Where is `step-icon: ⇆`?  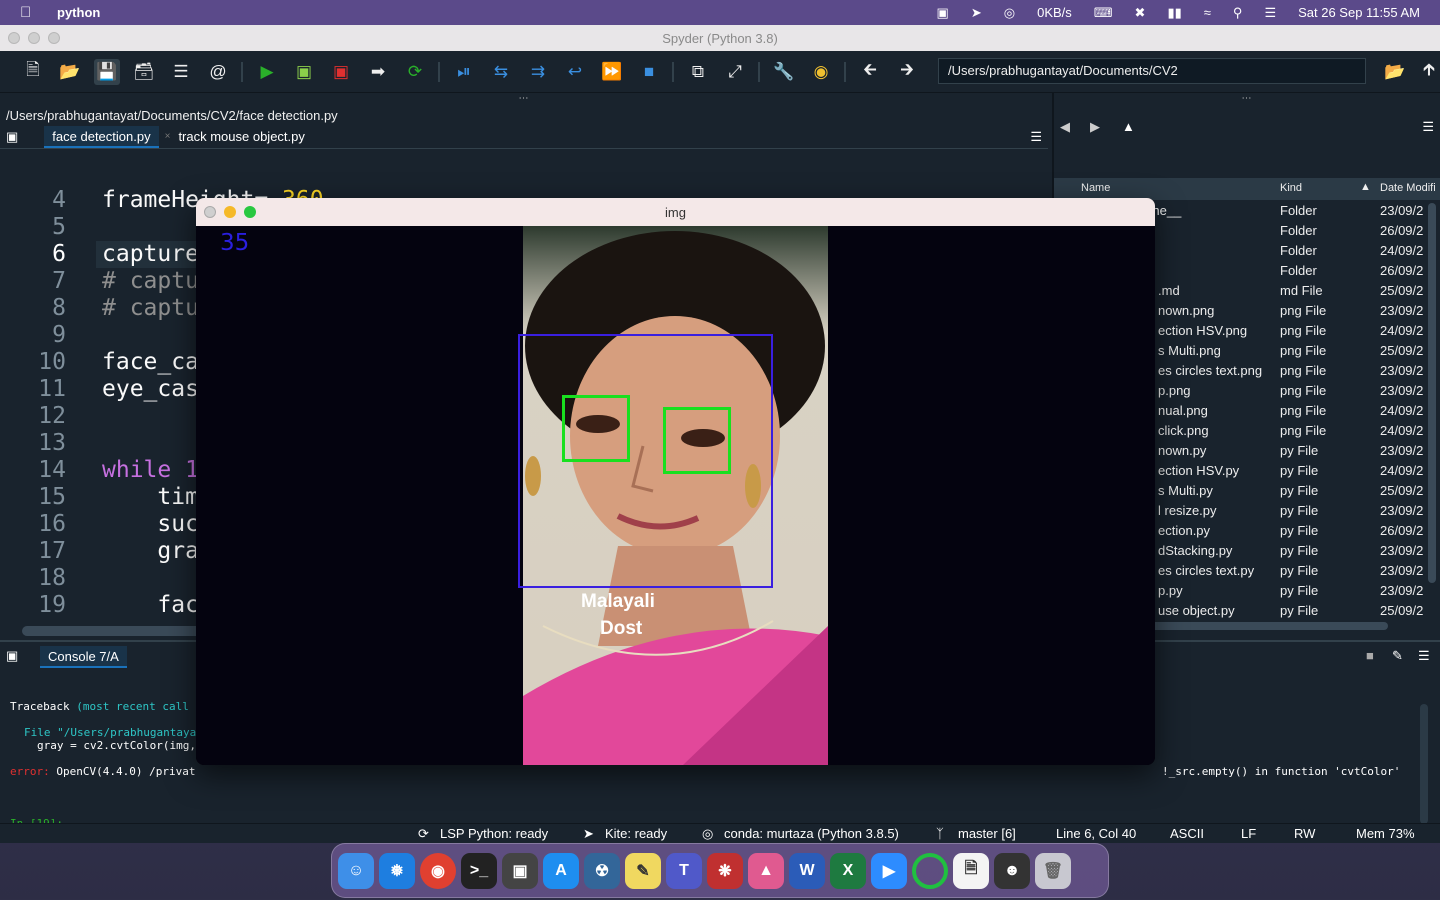 step-icon: ⇆ is located at coordinates (501, 72).